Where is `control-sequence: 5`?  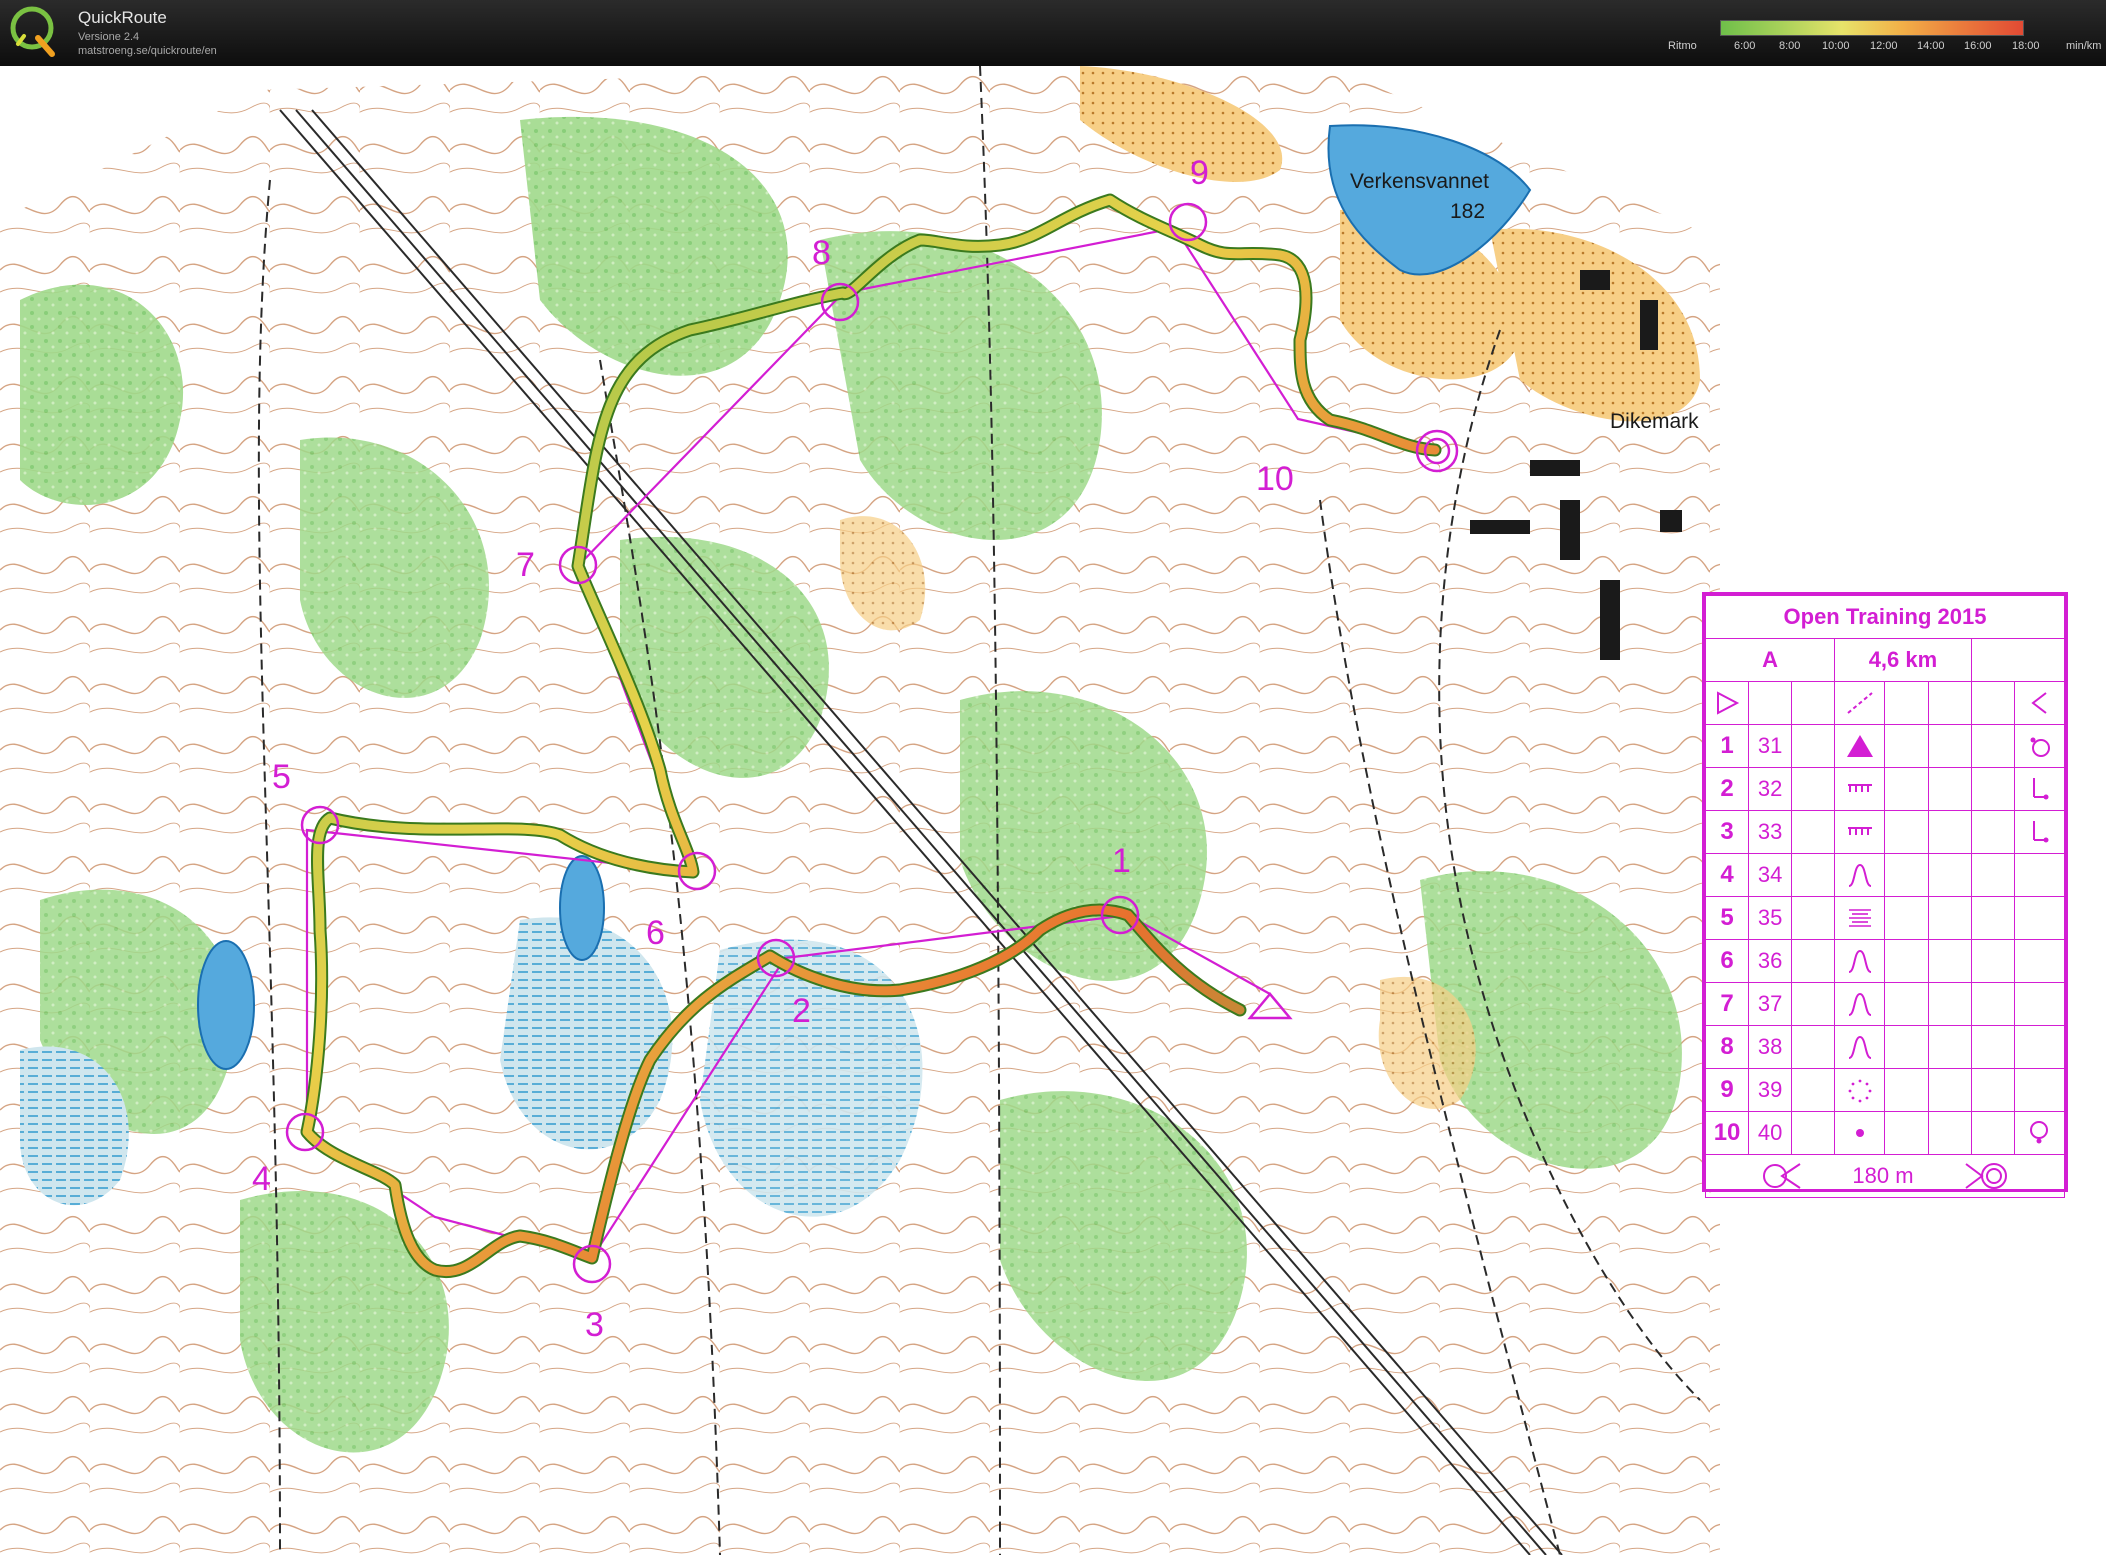
control-sequence: 5 is located at coordinates (1727, 918).